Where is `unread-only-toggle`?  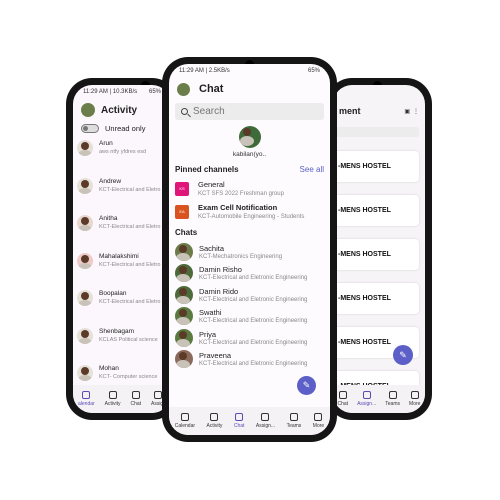 unread-only-toggle is located at coordinates (90, 128).